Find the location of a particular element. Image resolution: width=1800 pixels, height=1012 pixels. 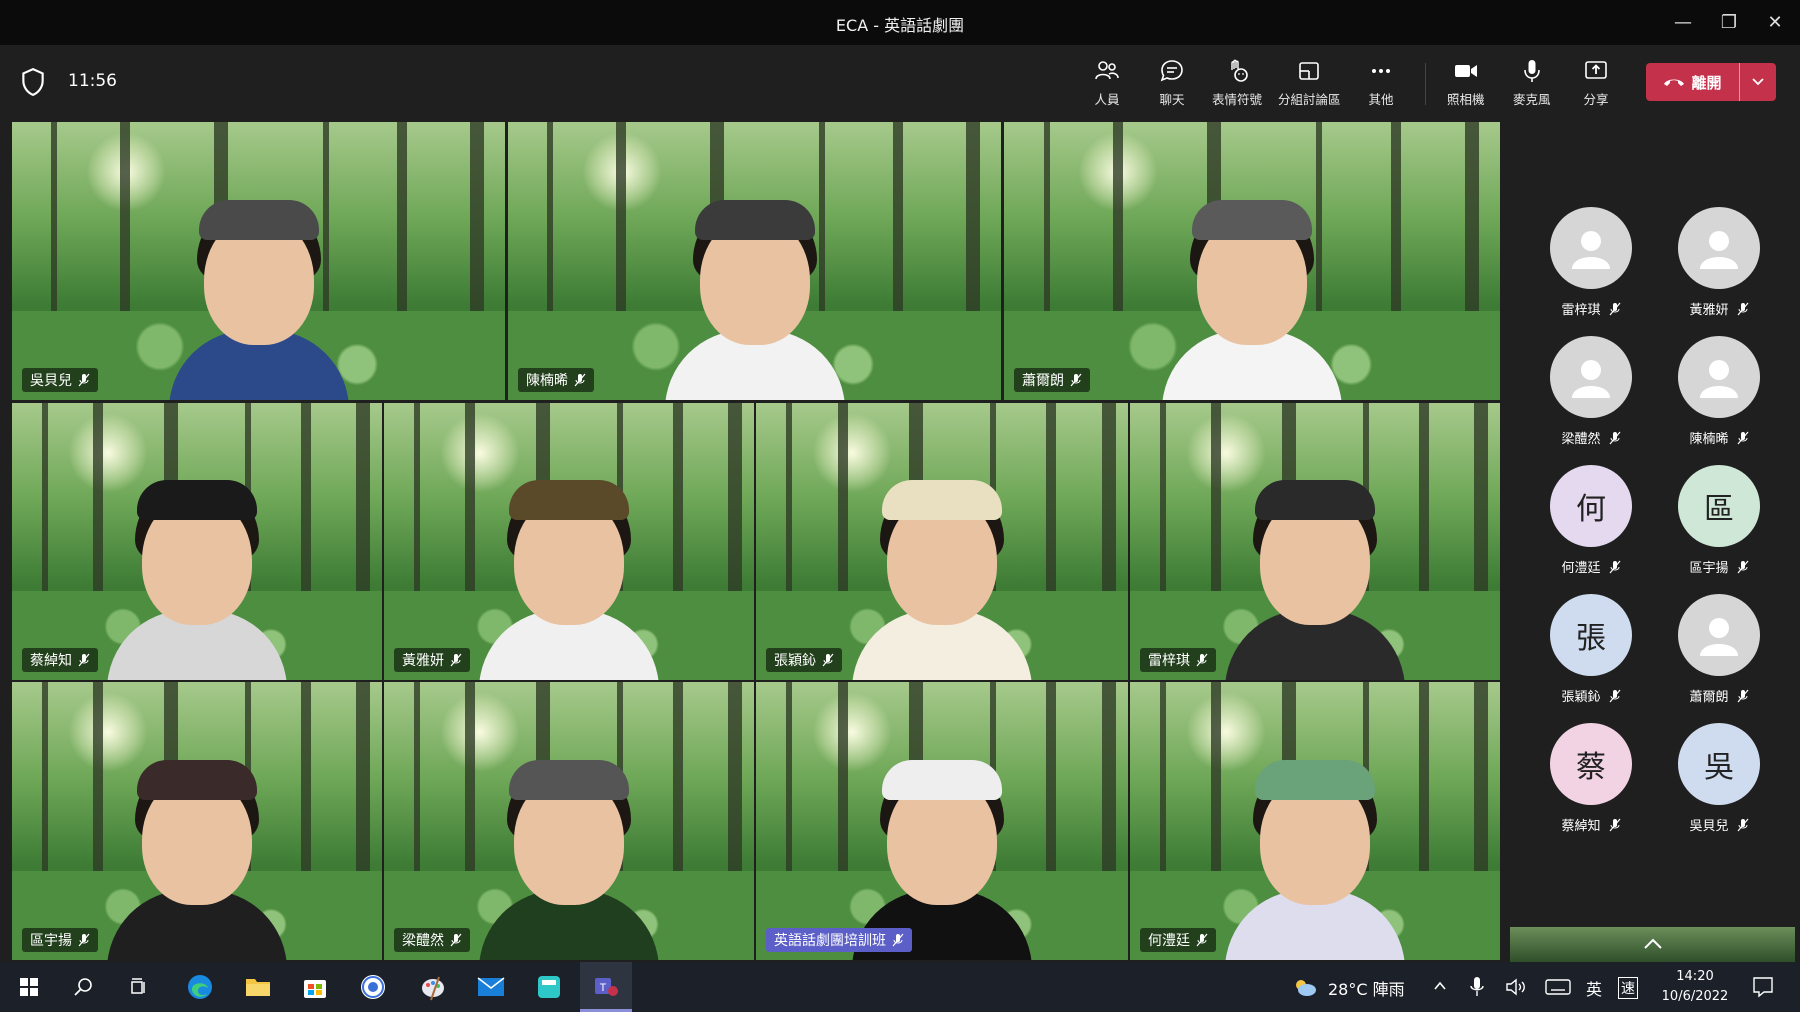

avatar-initial: 吳 is located at coordinates (1719, 767).